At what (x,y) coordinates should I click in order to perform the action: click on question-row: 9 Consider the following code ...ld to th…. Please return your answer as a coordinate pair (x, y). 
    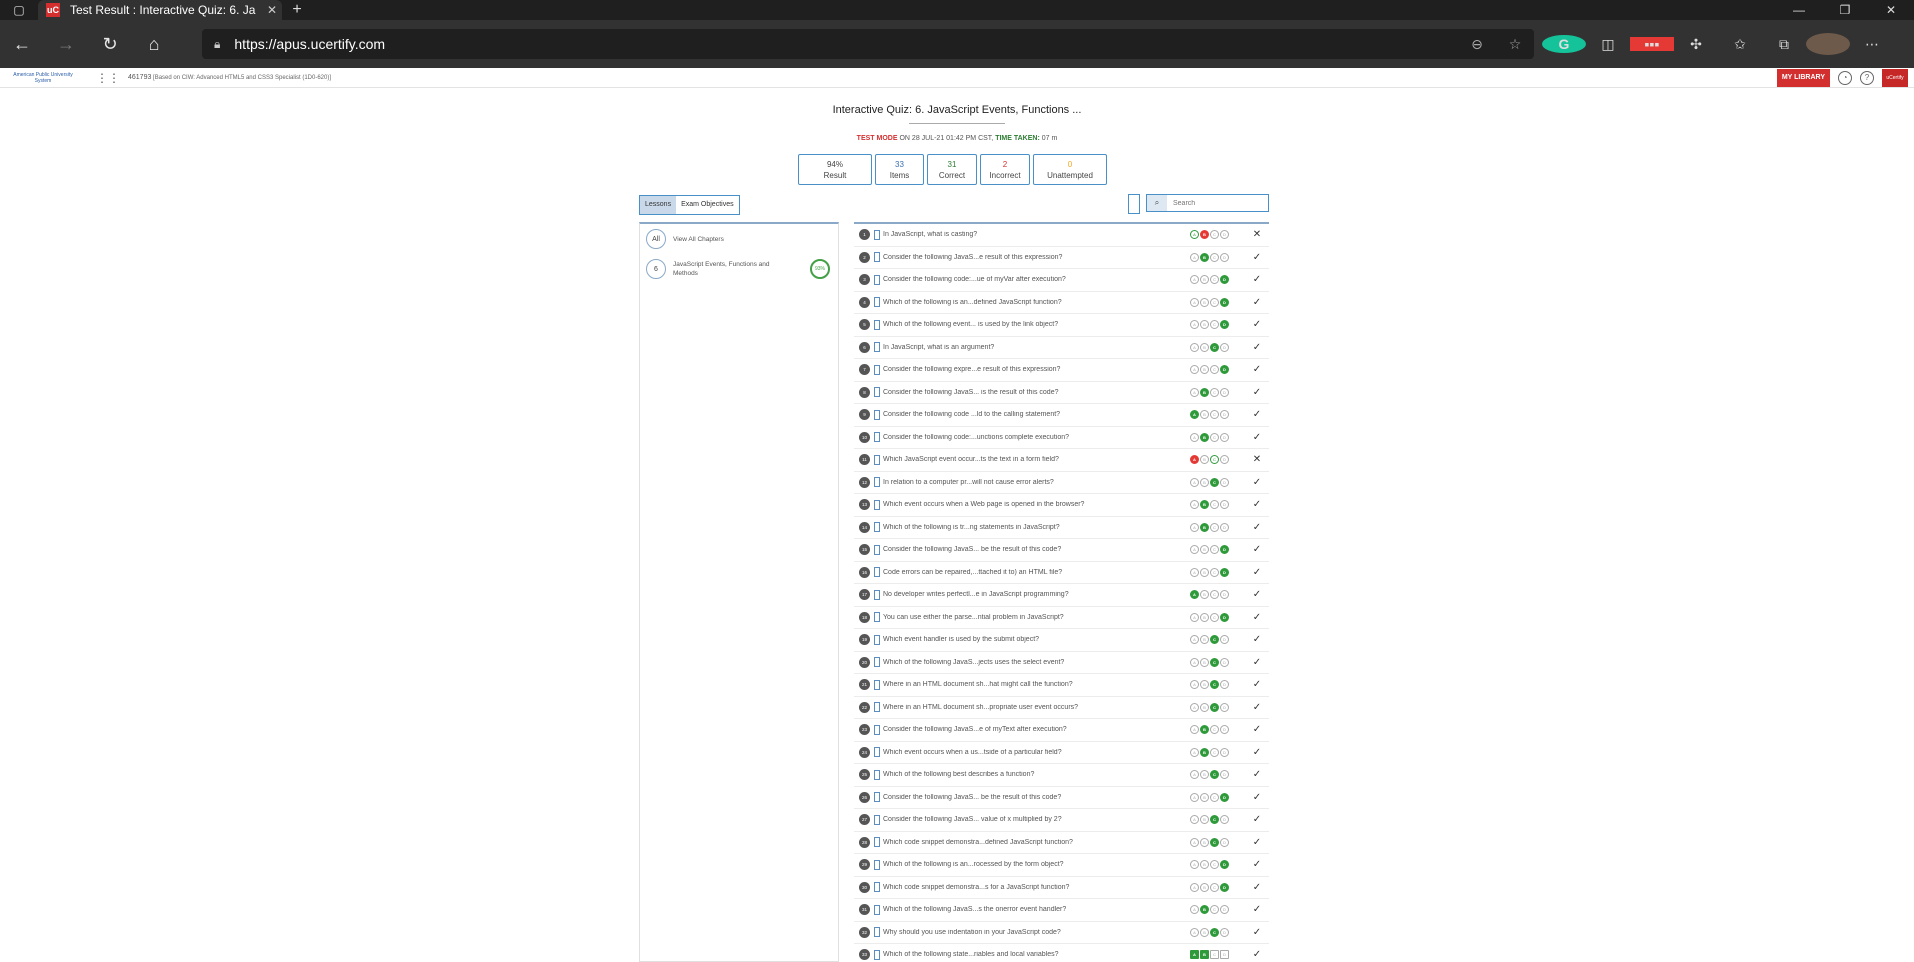
    Looking at the image, I should click on (1061, 415).